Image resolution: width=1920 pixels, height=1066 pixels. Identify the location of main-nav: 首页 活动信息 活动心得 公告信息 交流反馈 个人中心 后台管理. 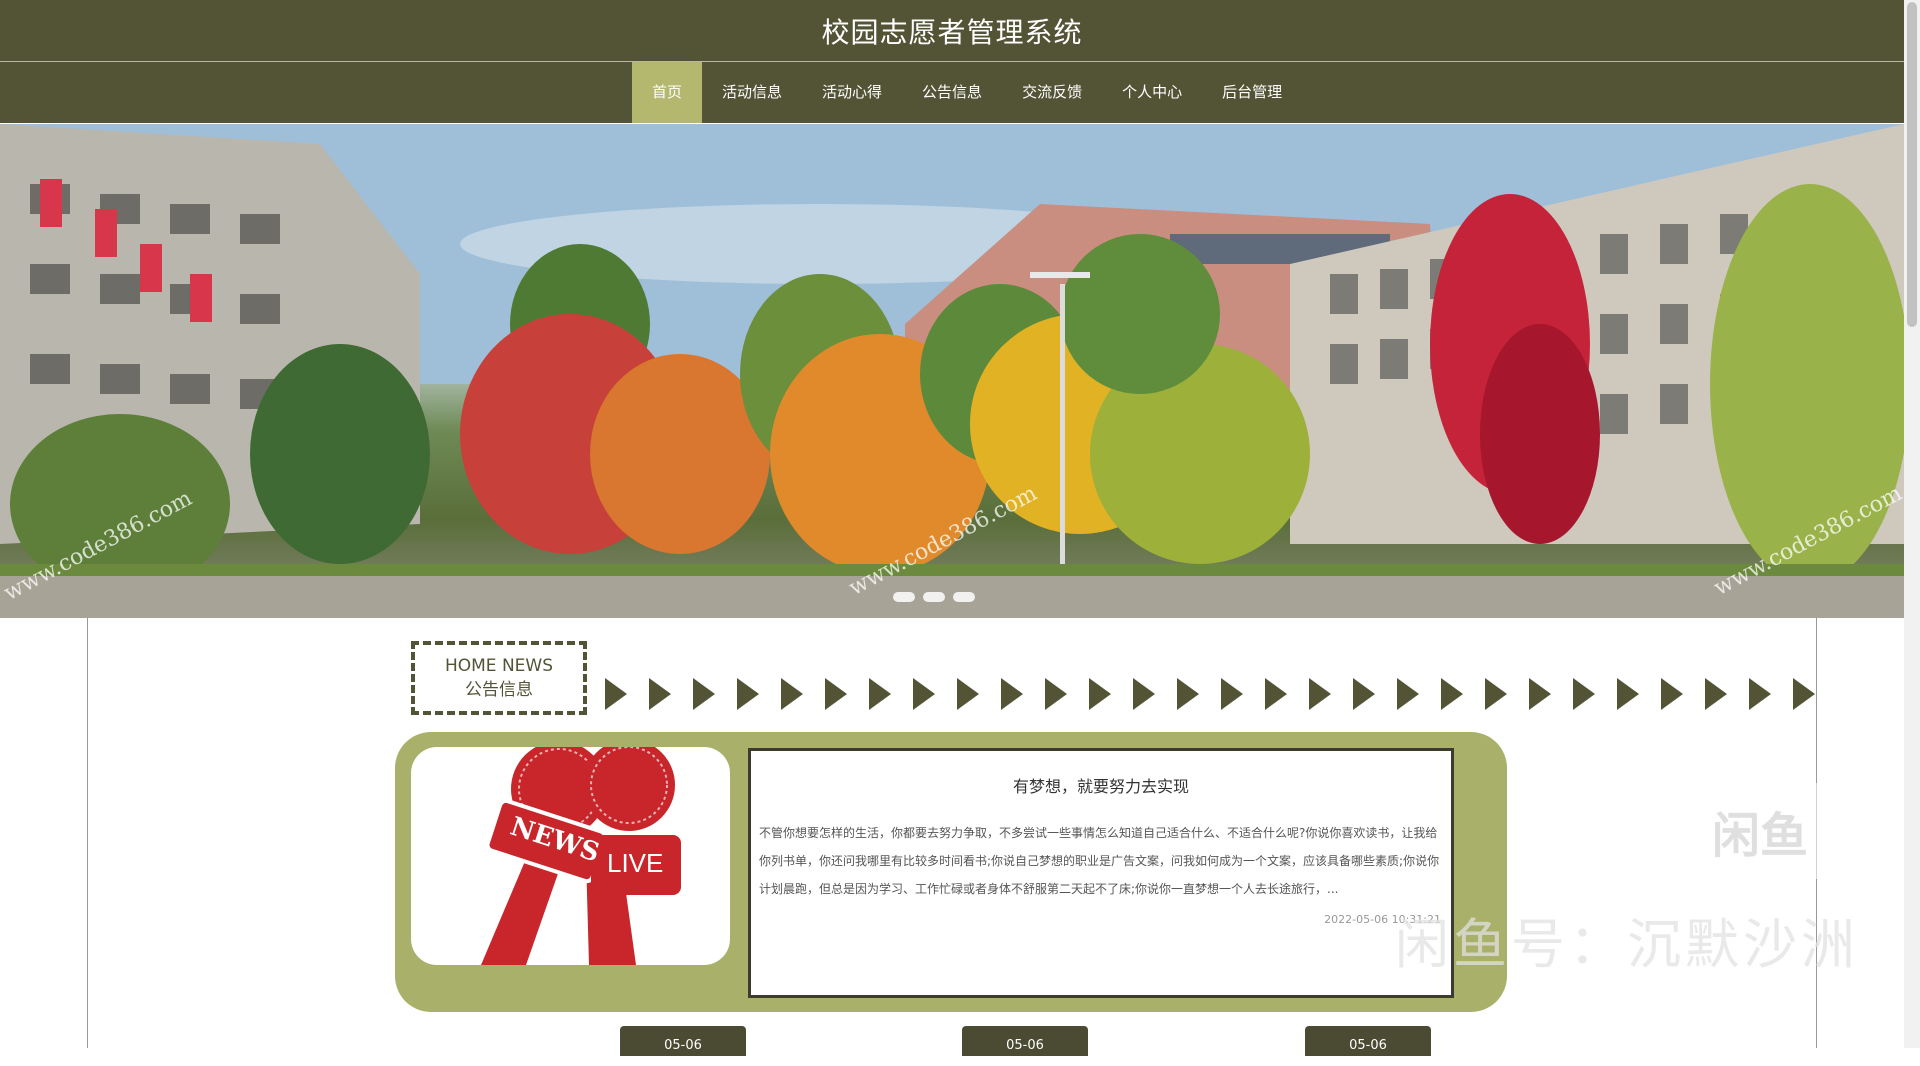
(952, 92).